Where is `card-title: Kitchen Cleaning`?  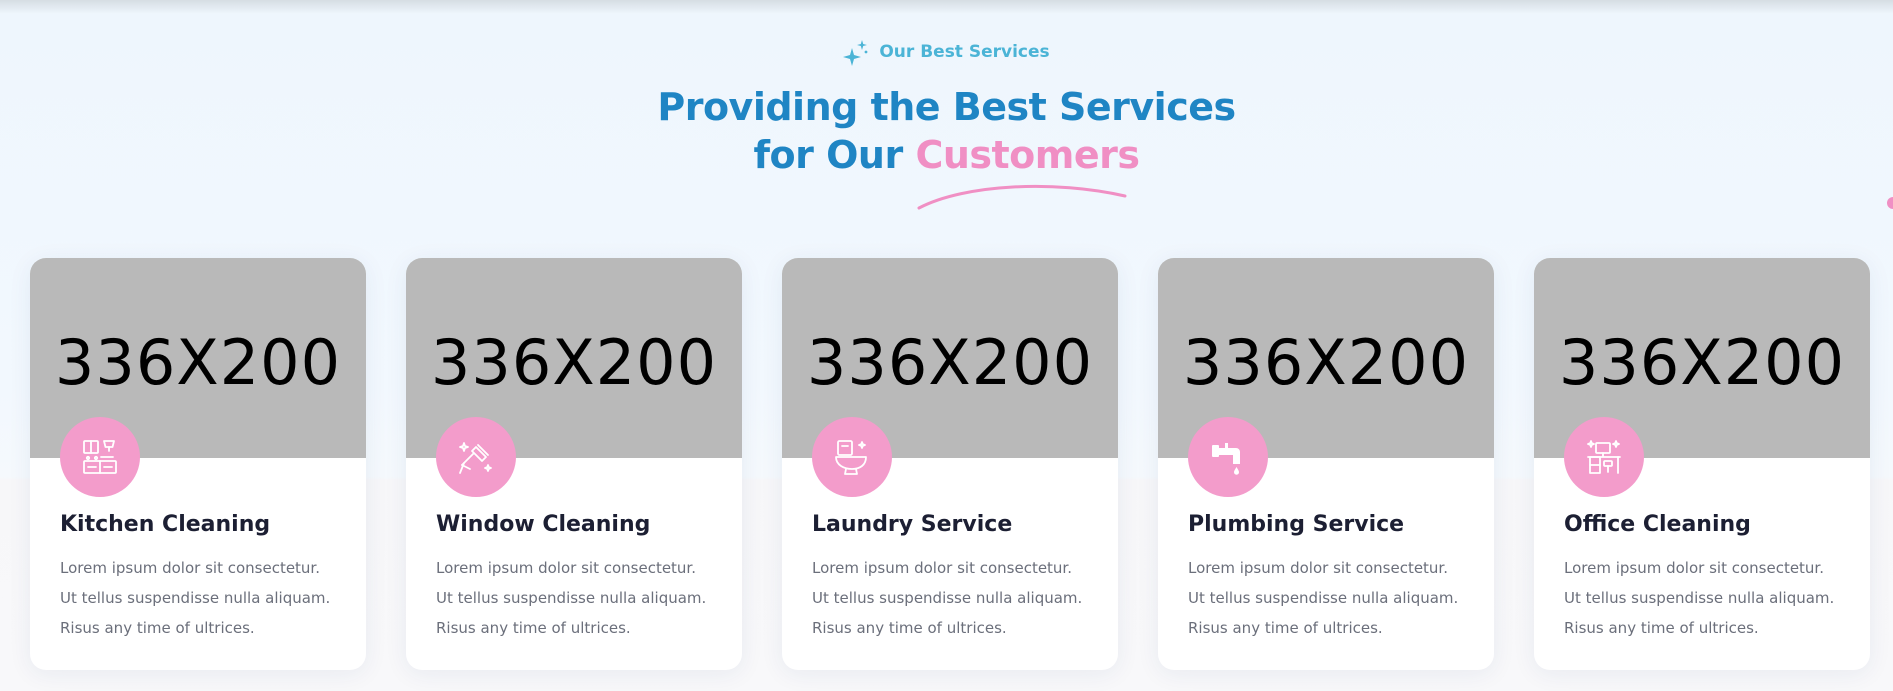 card-title: Kitchen Cleaning is located at coordinates (165, 524).